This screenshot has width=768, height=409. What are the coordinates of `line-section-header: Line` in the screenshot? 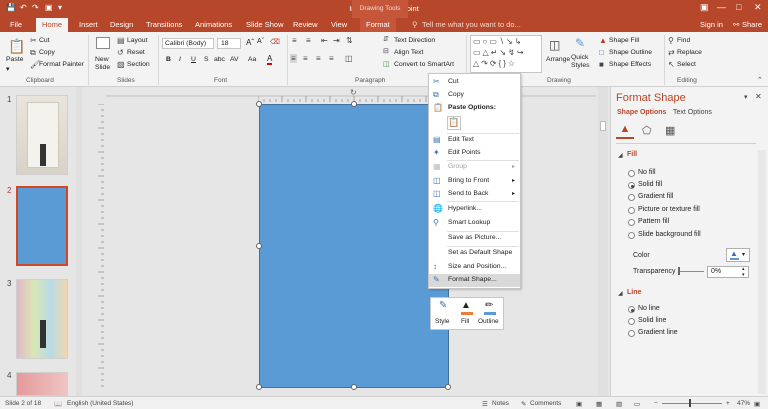 It's located at (634, 292).